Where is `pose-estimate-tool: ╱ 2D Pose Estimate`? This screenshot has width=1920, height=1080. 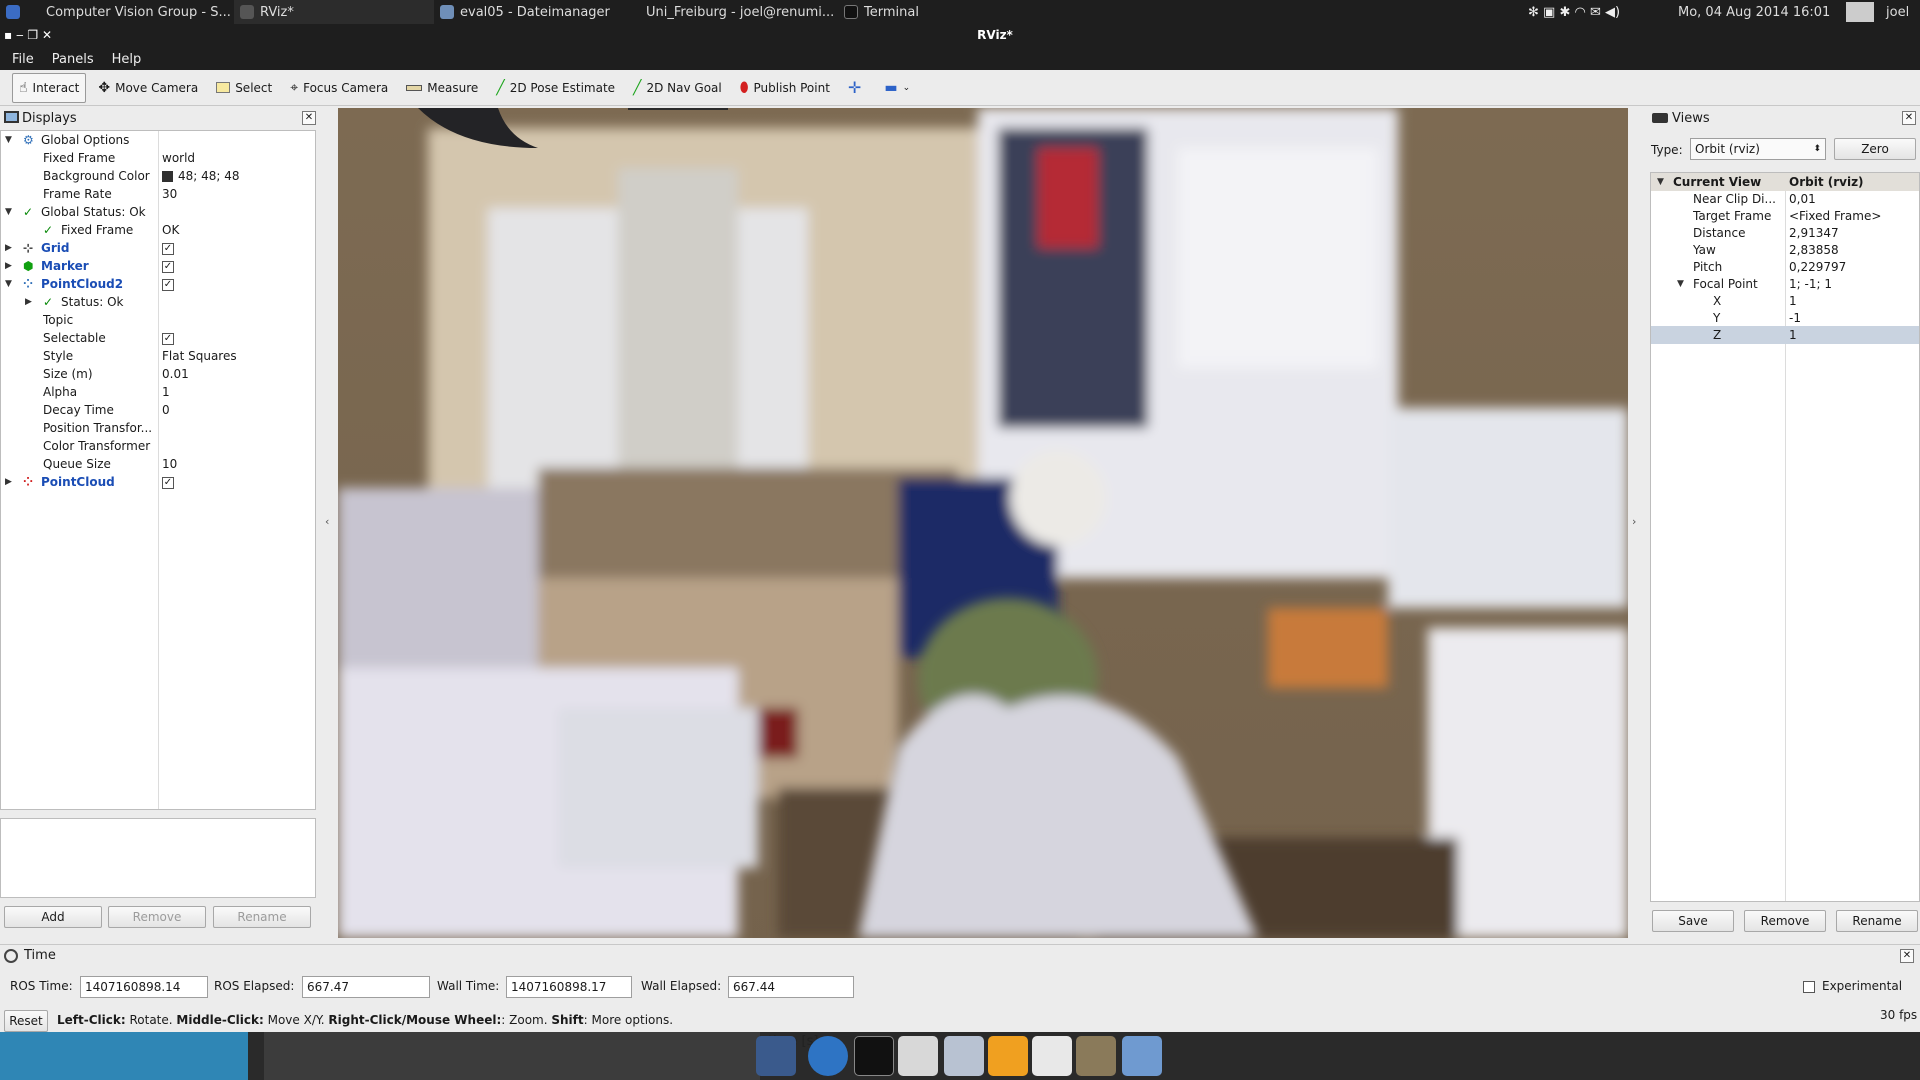
pose-estimate-tool: ╱ 2D Pose Estimate is located at coordinates (555, 88).